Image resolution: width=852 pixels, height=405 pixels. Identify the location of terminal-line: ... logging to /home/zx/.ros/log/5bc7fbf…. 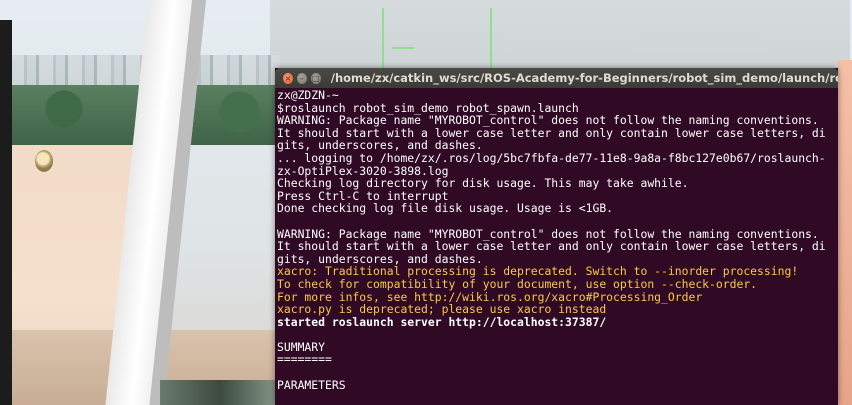
(551, 157).